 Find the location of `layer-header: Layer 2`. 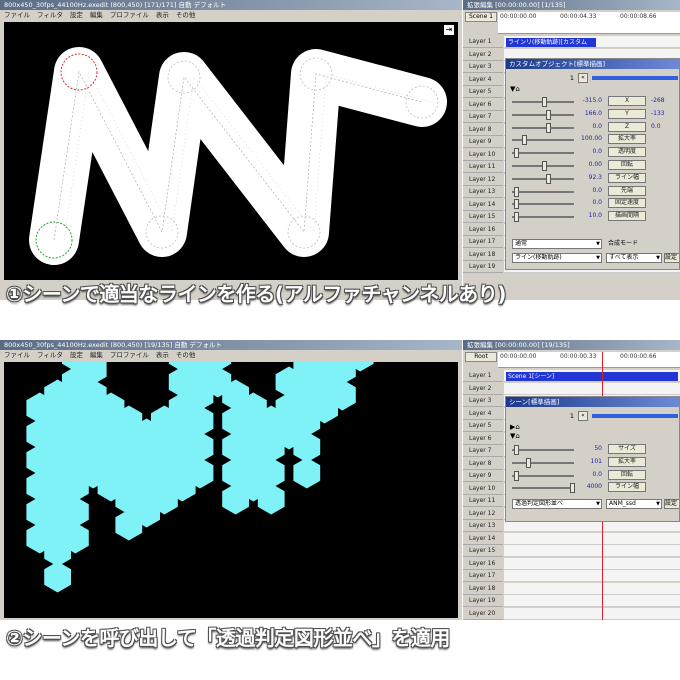

layer-header: Layer 2 is located at coordinates (483, 388).